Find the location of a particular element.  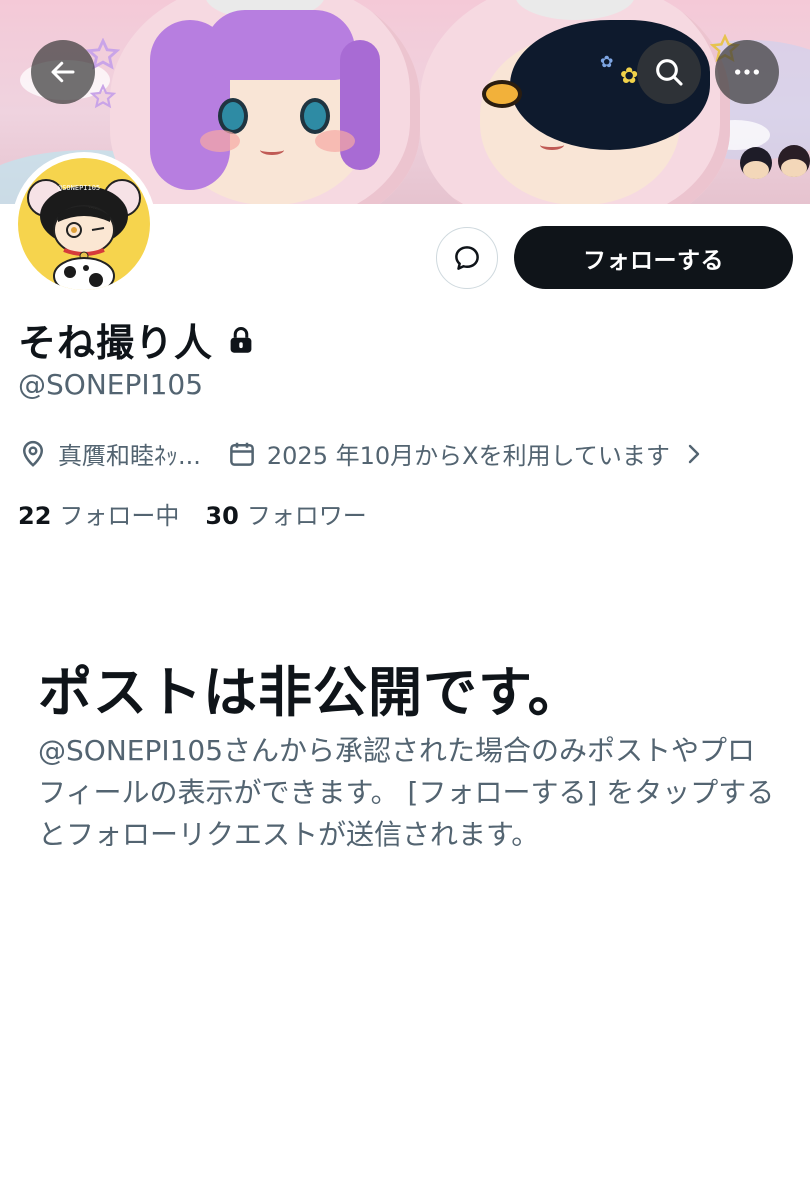

following-label: フォロー中 is located at coordinates (119, 516).